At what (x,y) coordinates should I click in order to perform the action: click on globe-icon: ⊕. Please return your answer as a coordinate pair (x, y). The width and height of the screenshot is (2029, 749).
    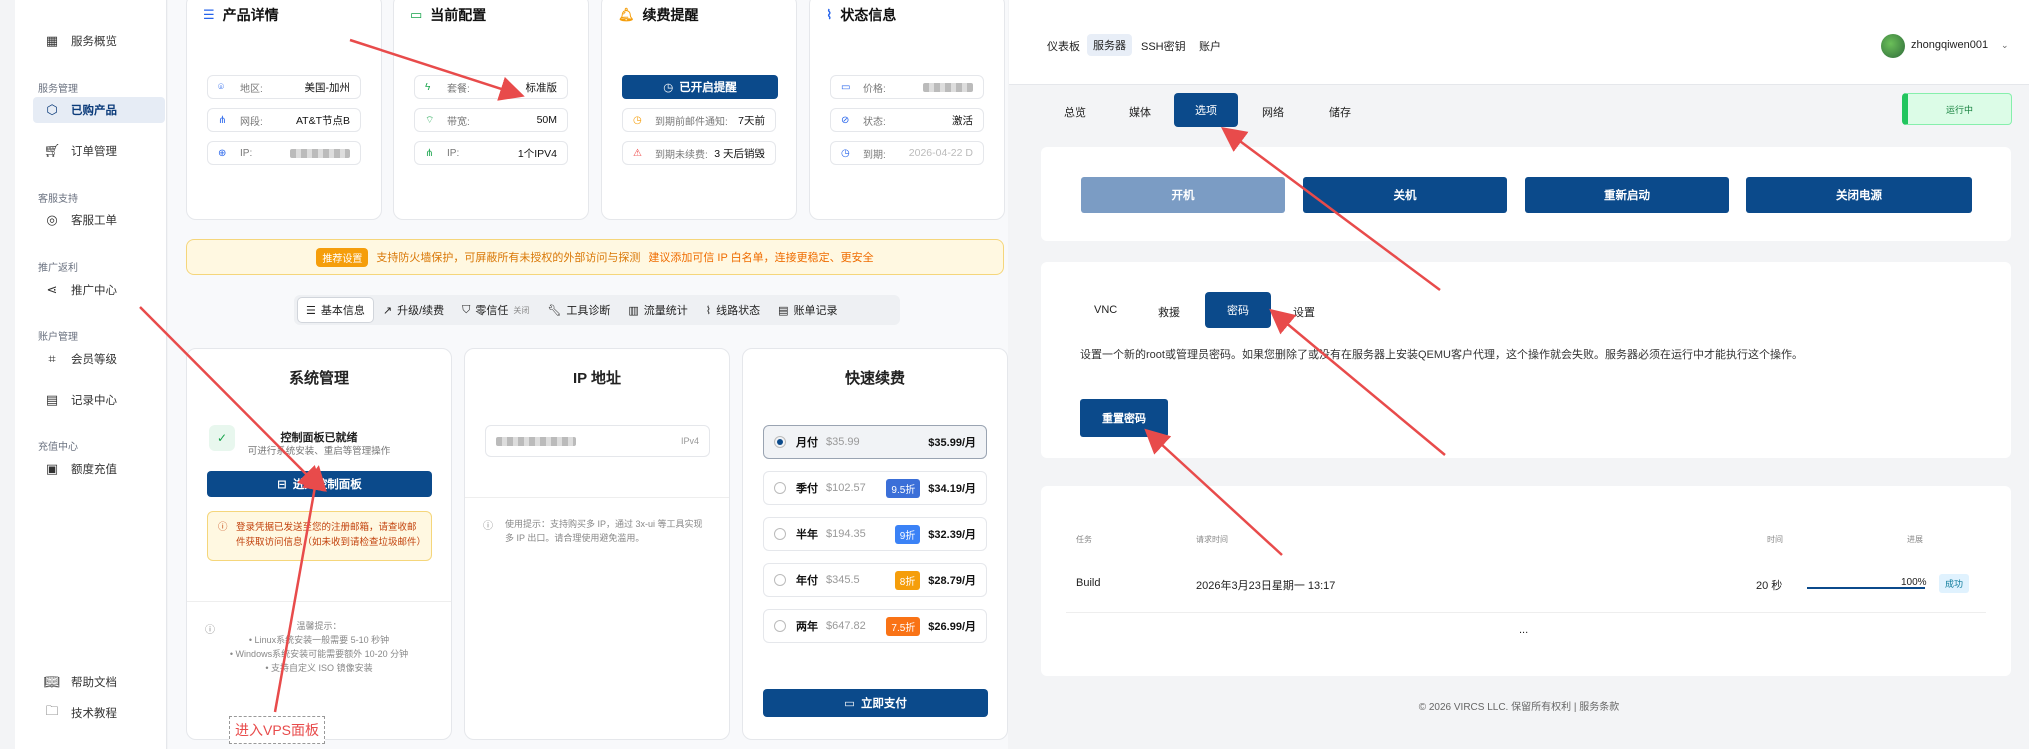
    Looking at the image, I should click on (222, 153).